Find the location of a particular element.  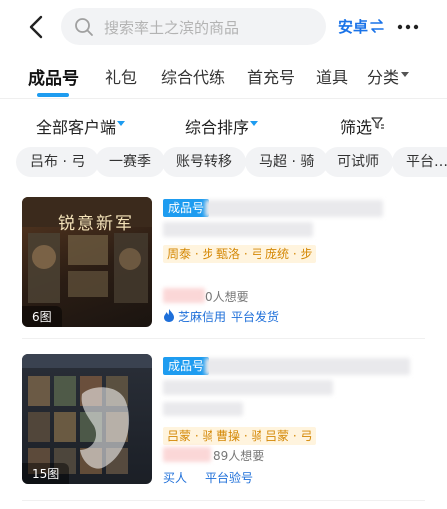

want-count: 89人想要 is located at coordinates (239, 456).